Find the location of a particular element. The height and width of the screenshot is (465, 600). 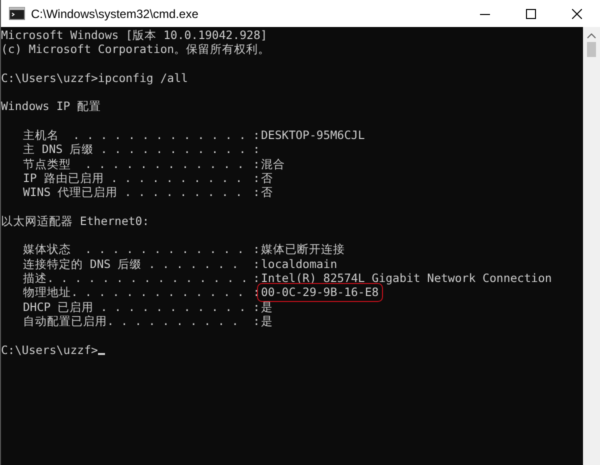

console-line: 以太网适配器 Ethernet0: is located at coordinates (75, 221).